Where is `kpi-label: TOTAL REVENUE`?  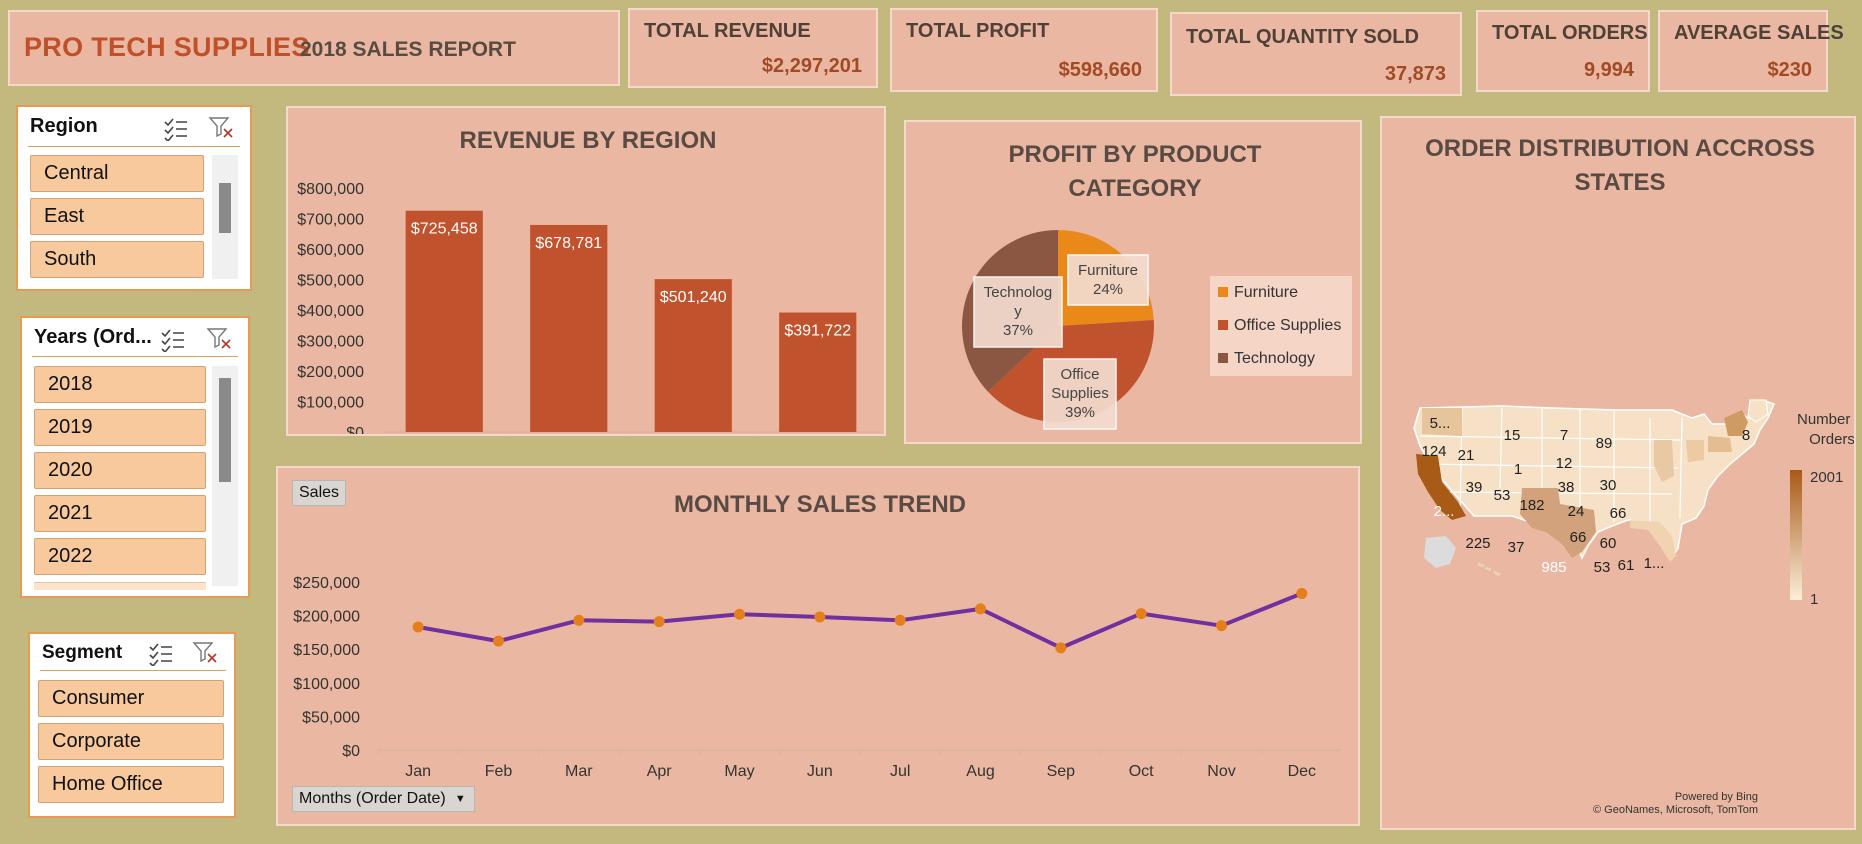 kpi-label: TOTAL REVENUE is located at coordinates (727, 31).